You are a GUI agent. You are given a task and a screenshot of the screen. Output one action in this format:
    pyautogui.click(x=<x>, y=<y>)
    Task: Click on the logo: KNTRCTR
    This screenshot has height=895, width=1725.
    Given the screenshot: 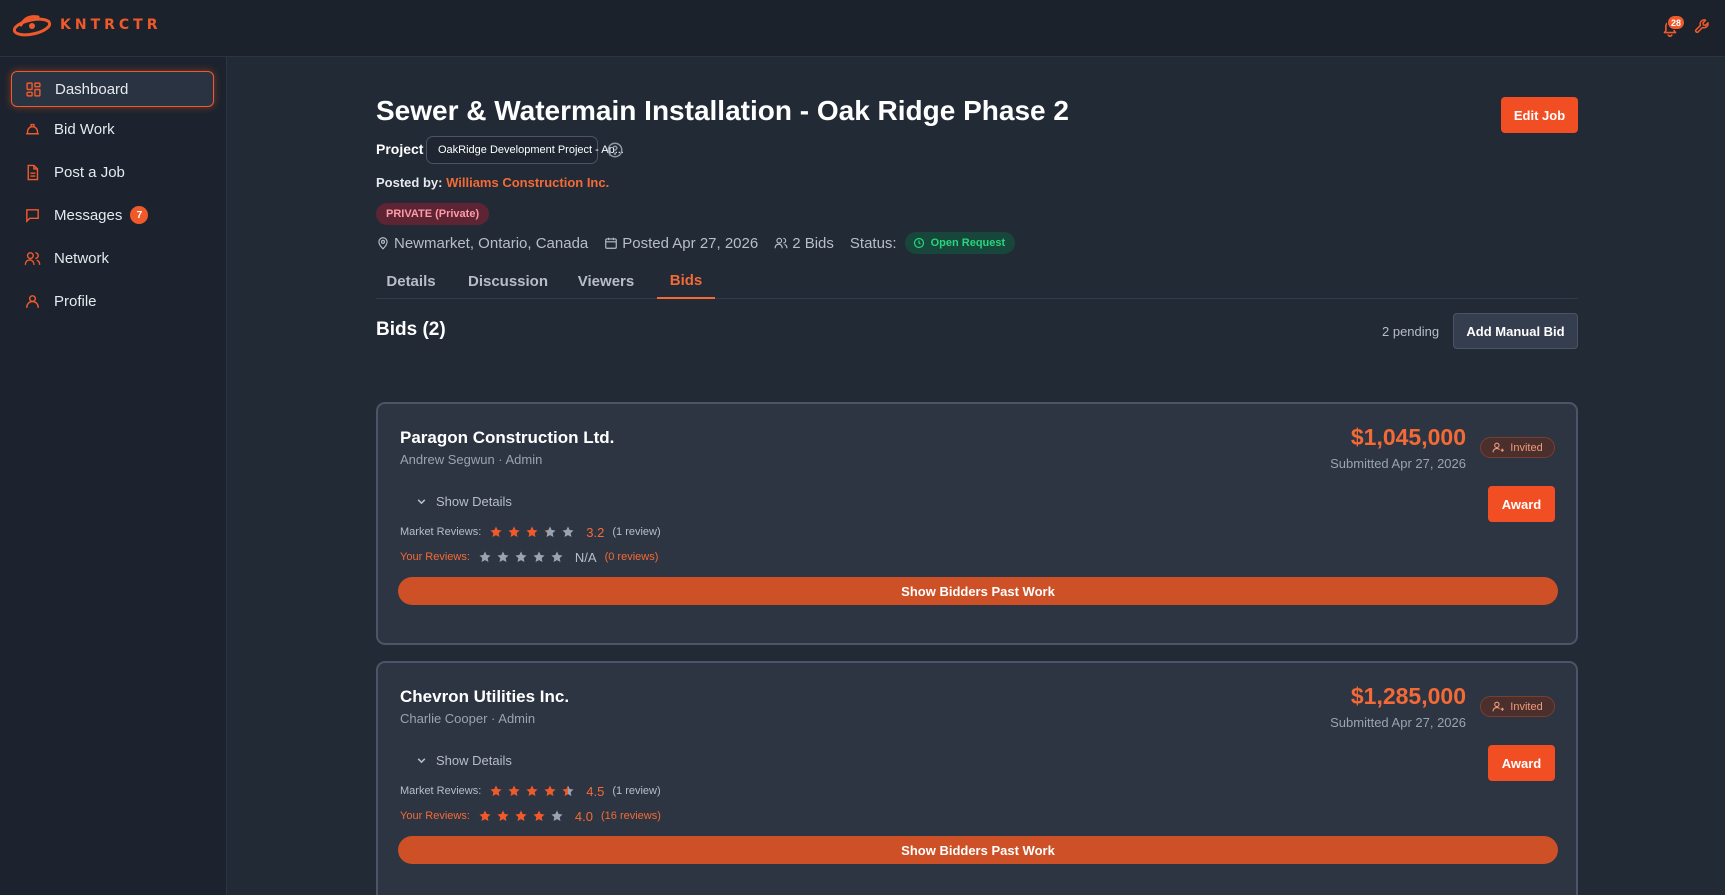 What is the action you would take?
    pyautogui.click(x=87, y=25)
    